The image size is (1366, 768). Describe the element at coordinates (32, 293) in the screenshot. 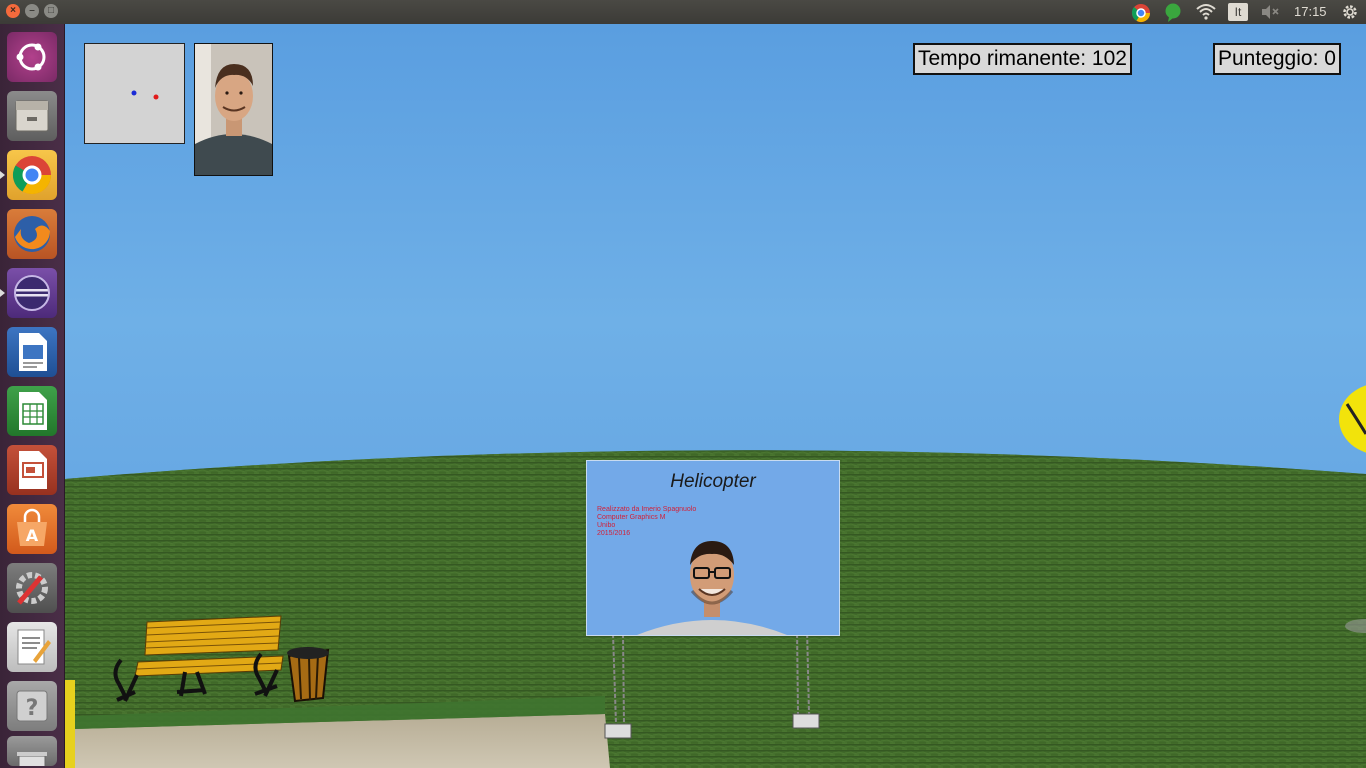

I see `eclipse-icon` at that location.